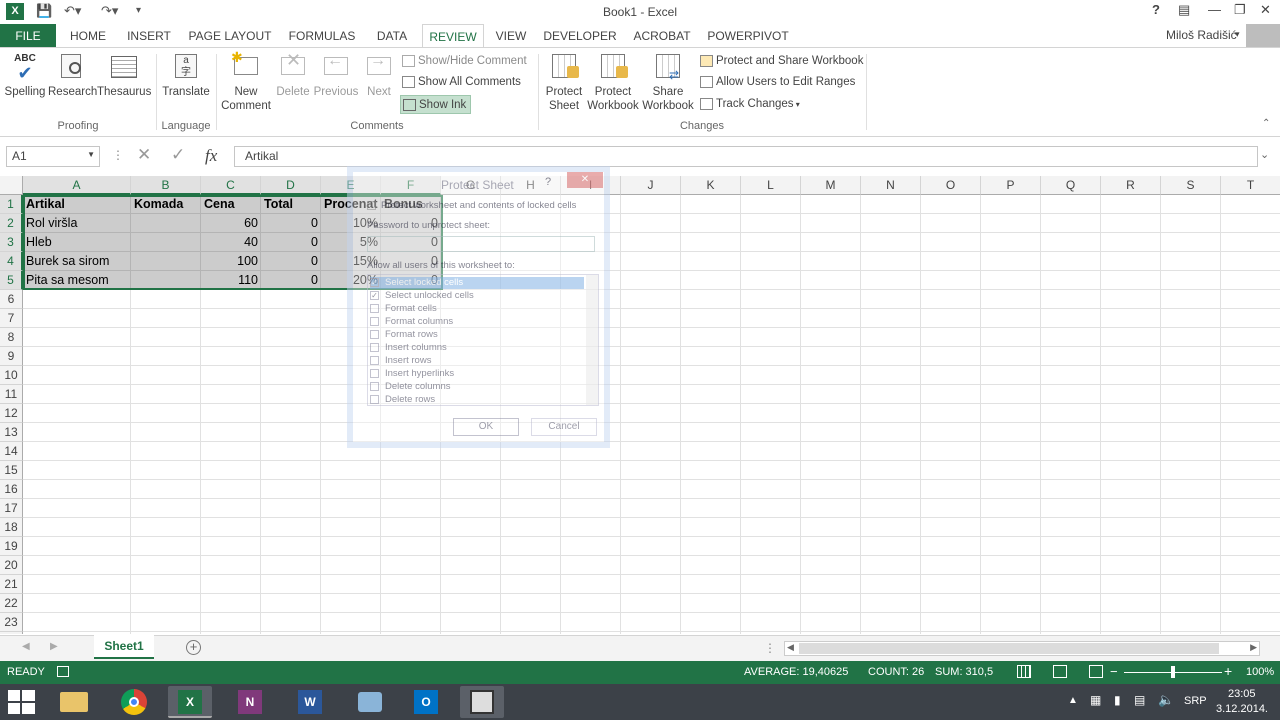 The image size is (1280, 720). Describe the element at coordinates (580, 36) in the screenshot. I see `tab-developer: DEVELOPER` at that location.